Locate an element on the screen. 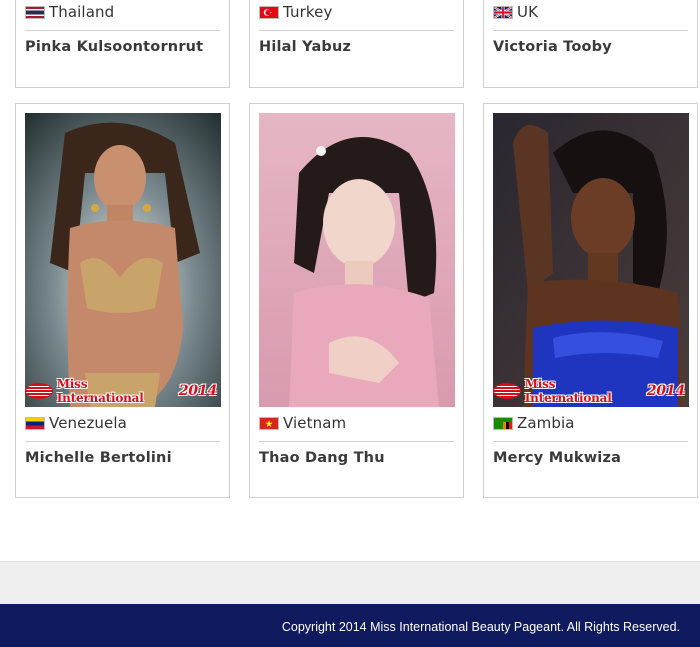 The width and height of the screenshot is (700, 647). contestant-name: Victoria Tooby is located at coordinates (552, 47).